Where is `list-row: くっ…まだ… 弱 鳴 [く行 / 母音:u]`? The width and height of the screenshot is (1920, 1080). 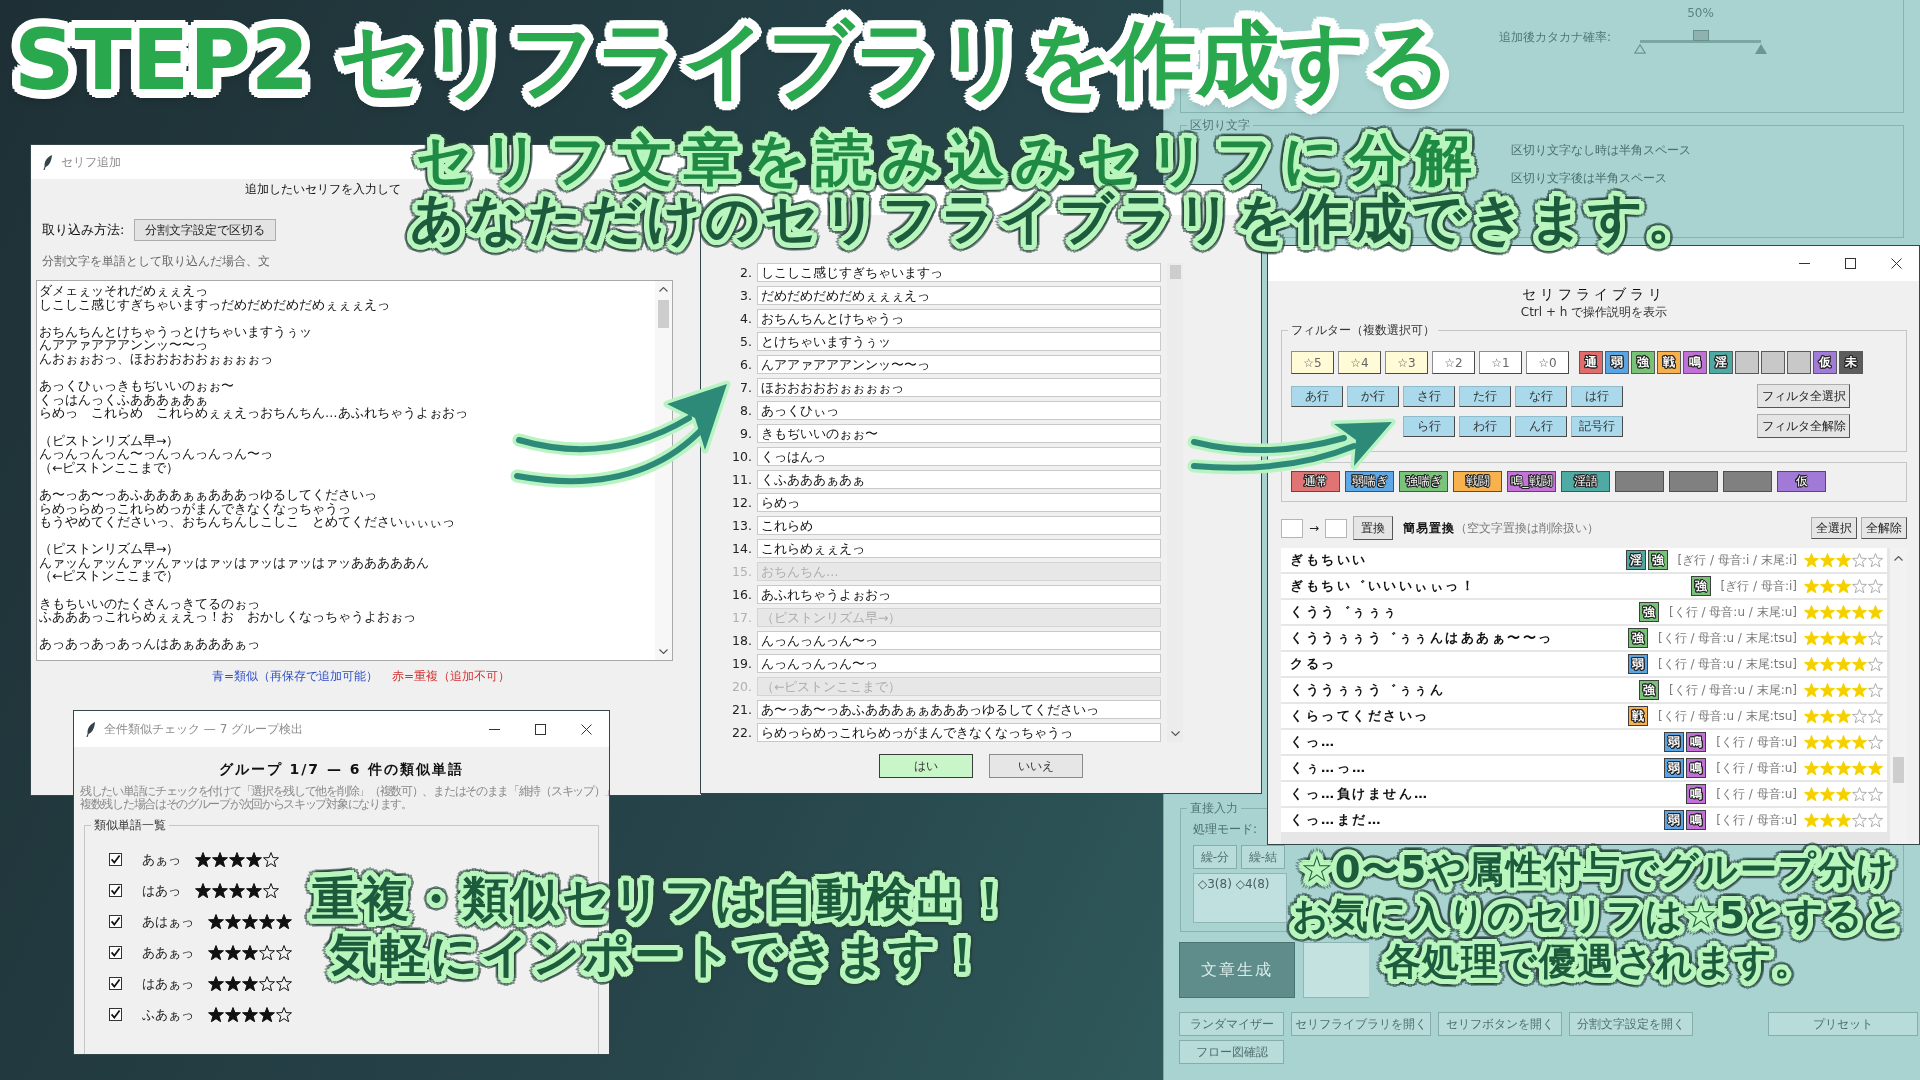 list-row: くっ…まだ… 弱 鳴 [く行 / 母音:u] is located at coordinates (1584, 820).